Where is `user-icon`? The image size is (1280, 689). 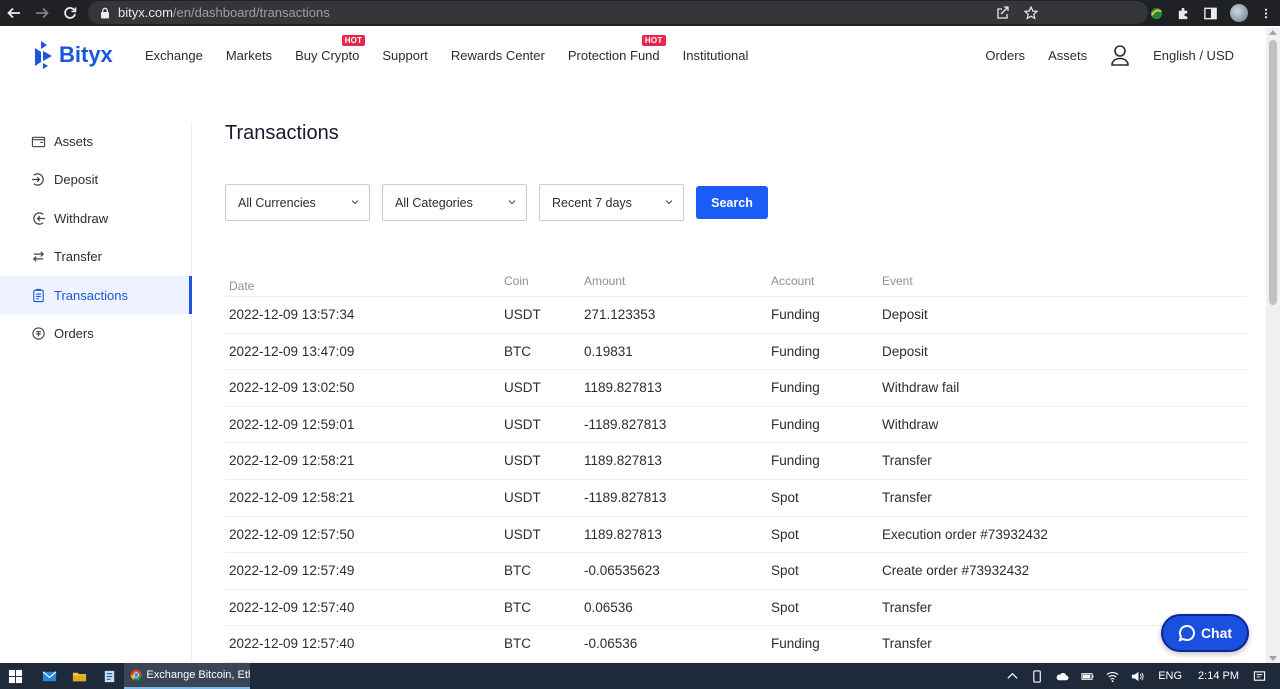
user-icon is located at coordinates (1120, 55).